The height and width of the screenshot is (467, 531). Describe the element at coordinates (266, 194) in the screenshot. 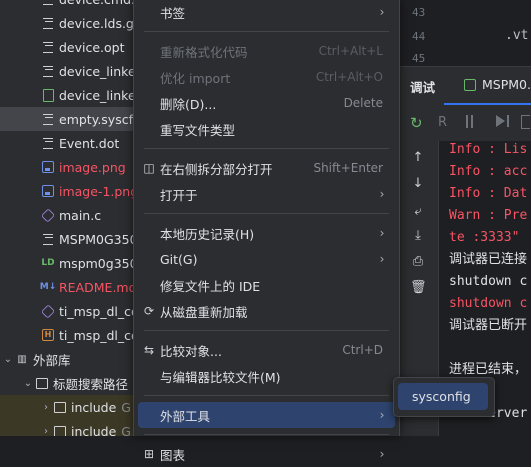

I see `menu-item-8: 打开于 ›` at that location.